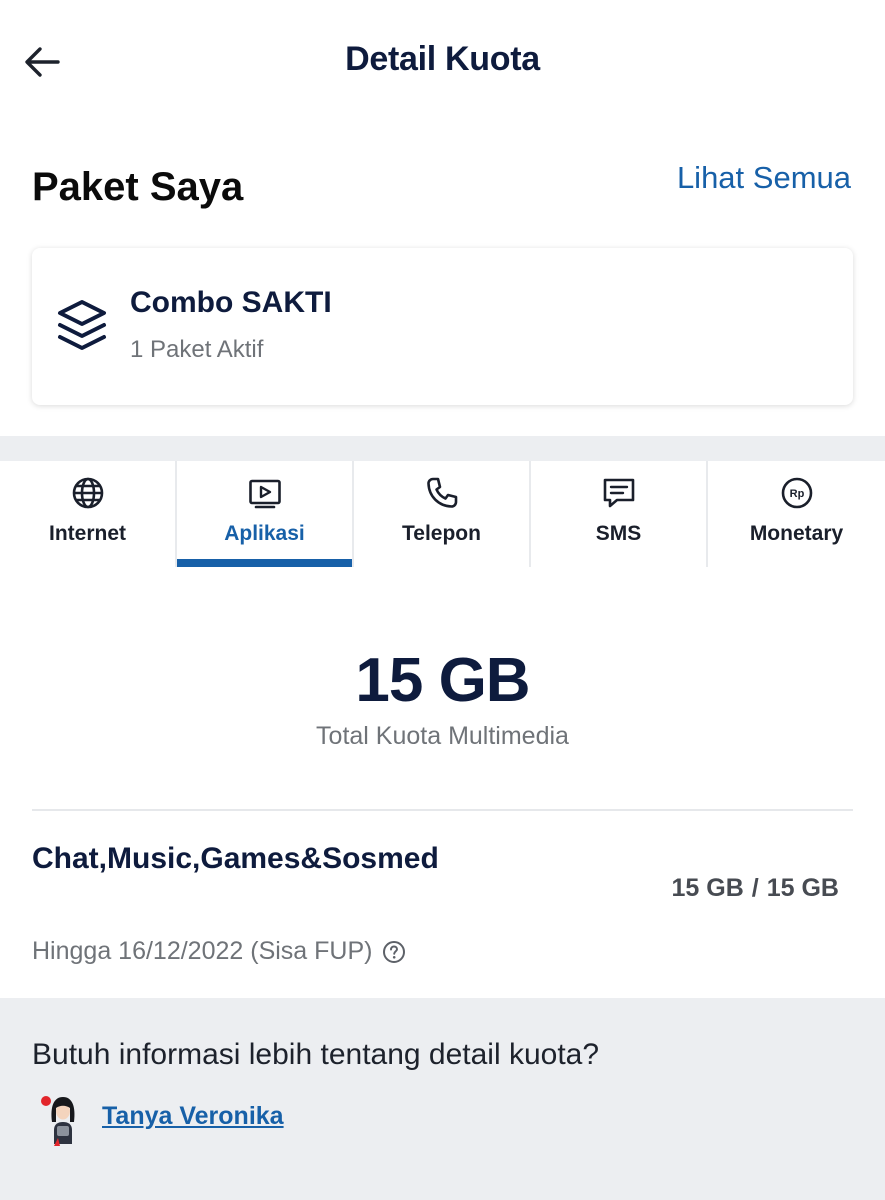 This screenshot has width=885, height=1200. Describe the element at coordinates (197, 349) in the screenshot. I see `package-status: 1 Paket Aktif` at that location.